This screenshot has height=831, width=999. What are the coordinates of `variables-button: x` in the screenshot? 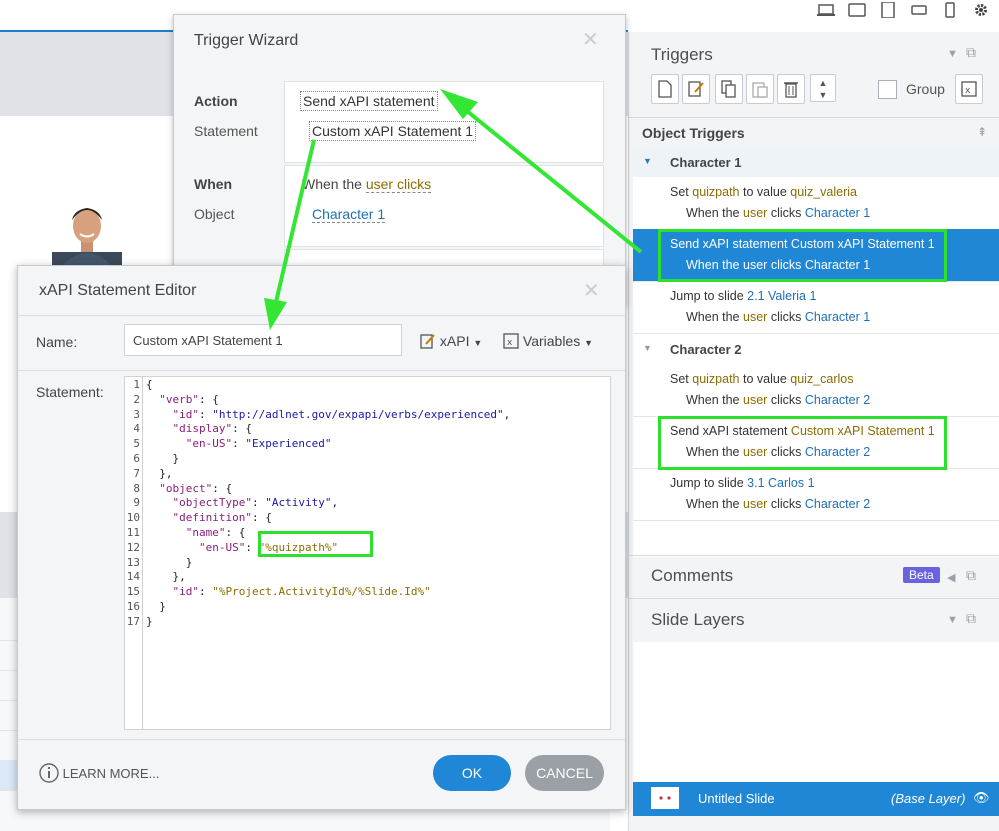 It's located at (969, 89).